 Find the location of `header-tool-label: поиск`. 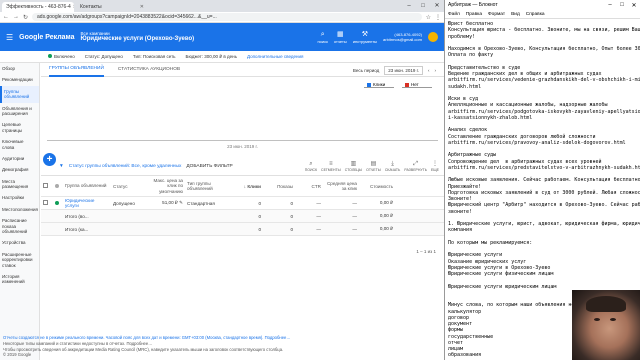

header-tool-label: поиск is located at coordinates (322, 41).